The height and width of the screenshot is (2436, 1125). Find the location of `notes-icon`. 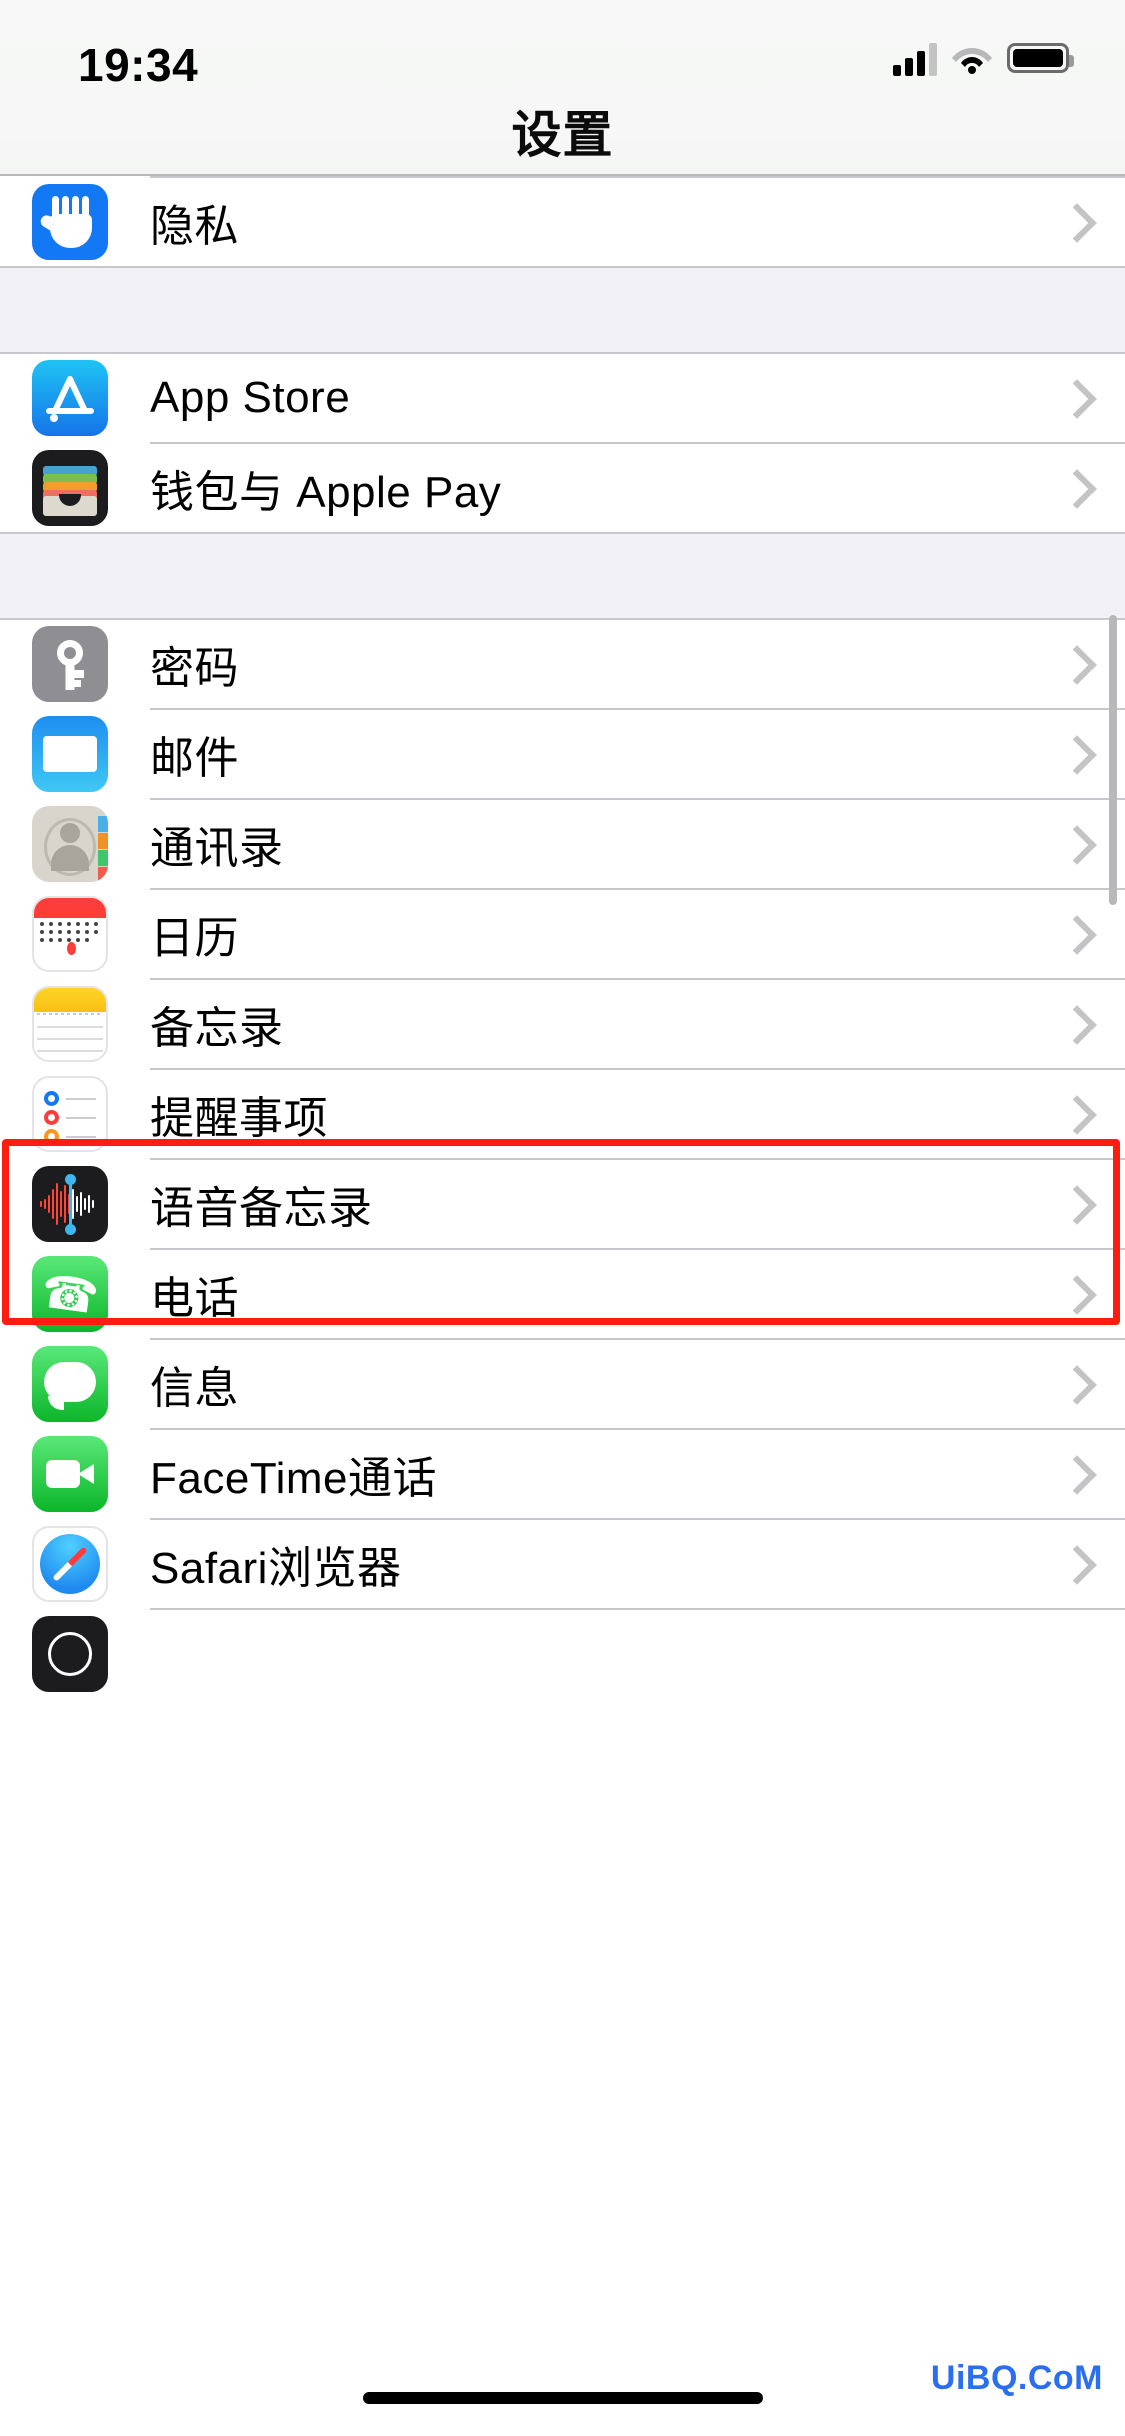

notes-icon is located at coordinates (70, 1024).